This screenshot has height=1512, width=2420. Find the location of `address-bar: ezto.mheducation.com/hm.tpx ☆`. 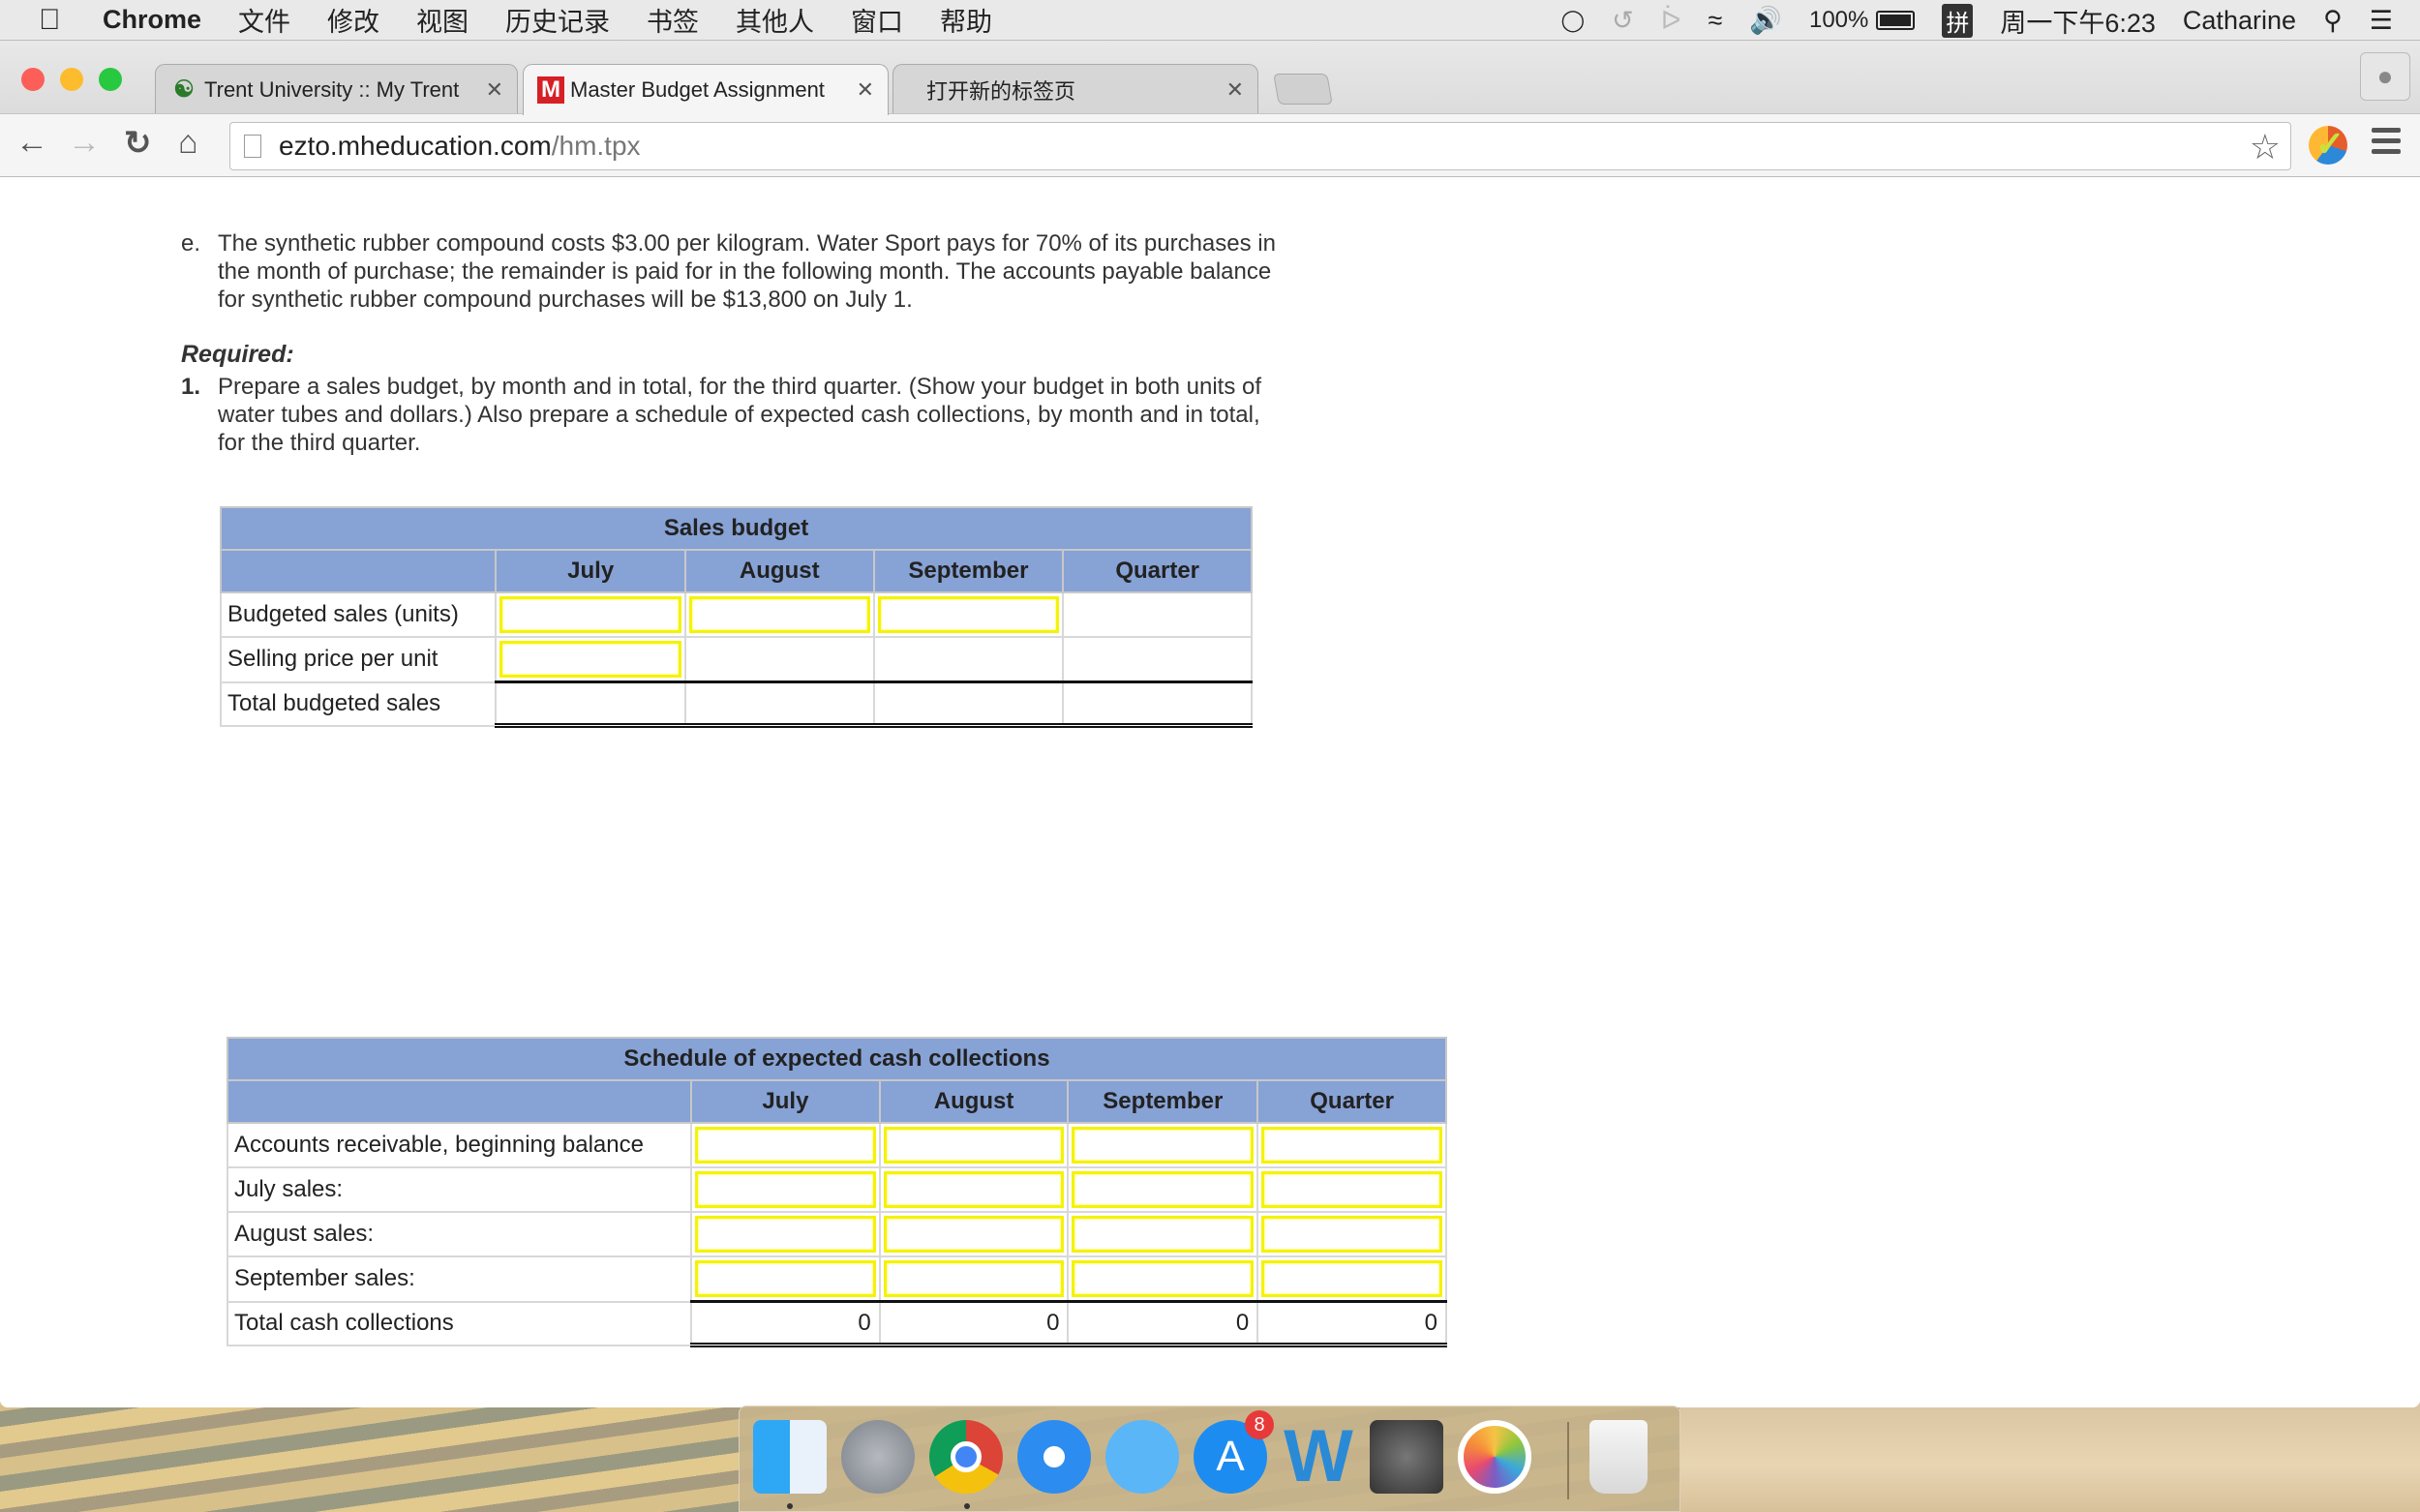

address-bar: ezto.mheducation.com/hm.tpx ☆ is located at coordinates (1260, 146).